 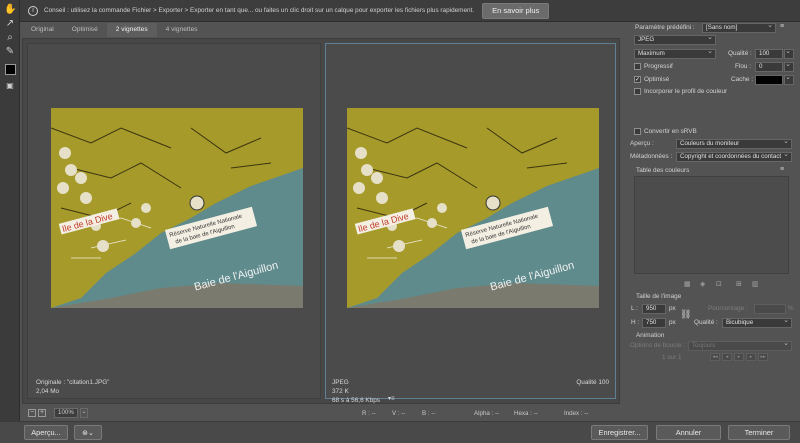 What do you see at coordinates (10, 86) in the screenshot?
I see `toggle-slices-icon: ▣` at bounding box center [10, 86].